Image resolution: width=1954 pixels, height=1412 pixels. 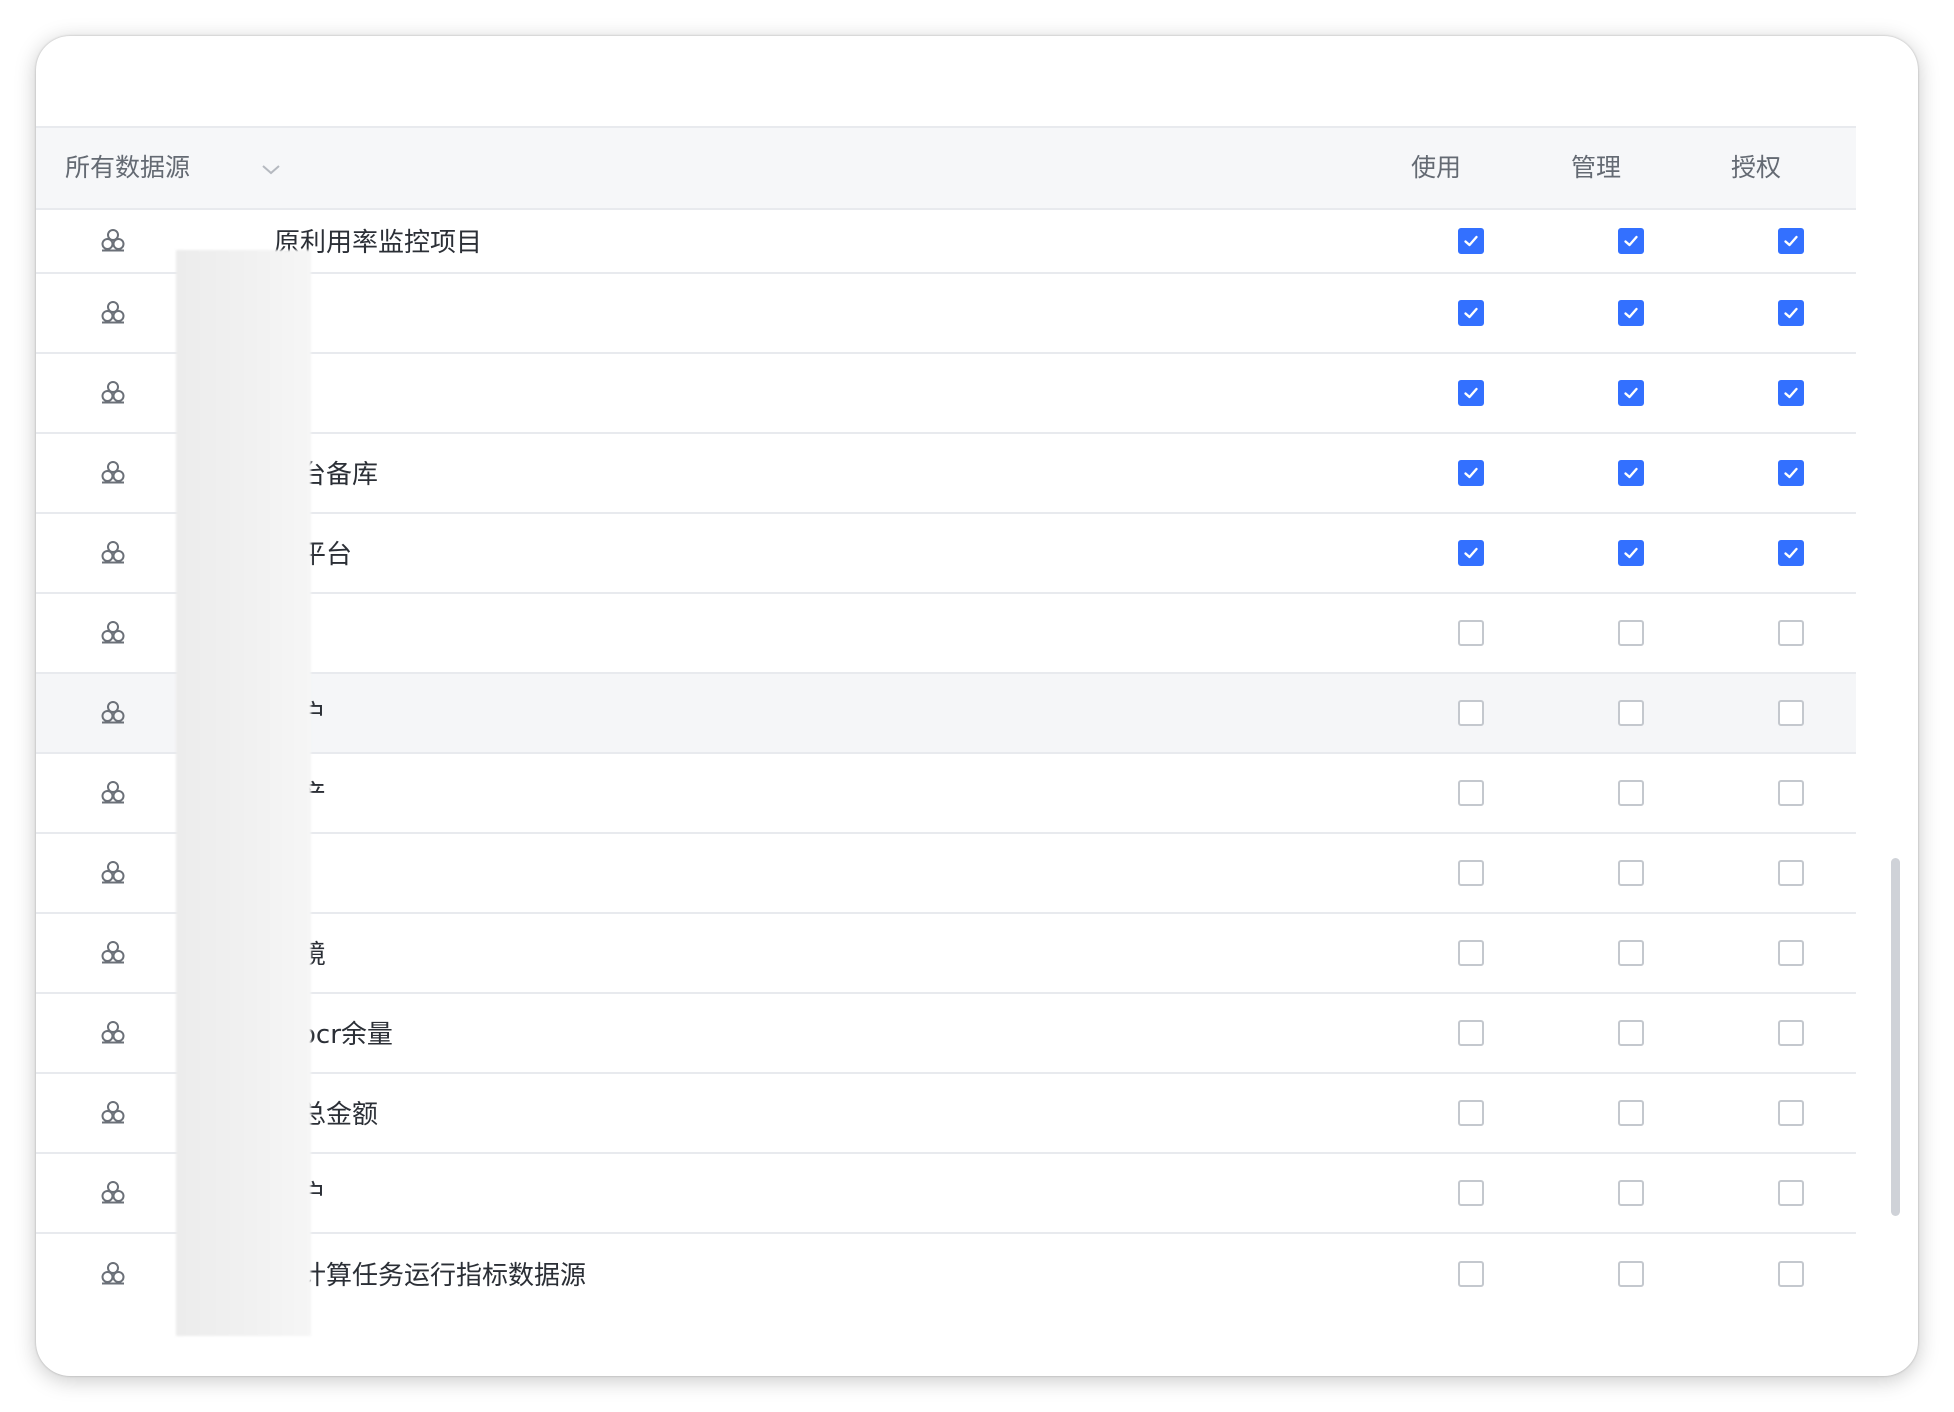 What do you see at coordinates (243, 793) in the screenshot?
I see `redacted-region` at bounding box center [243, 793].